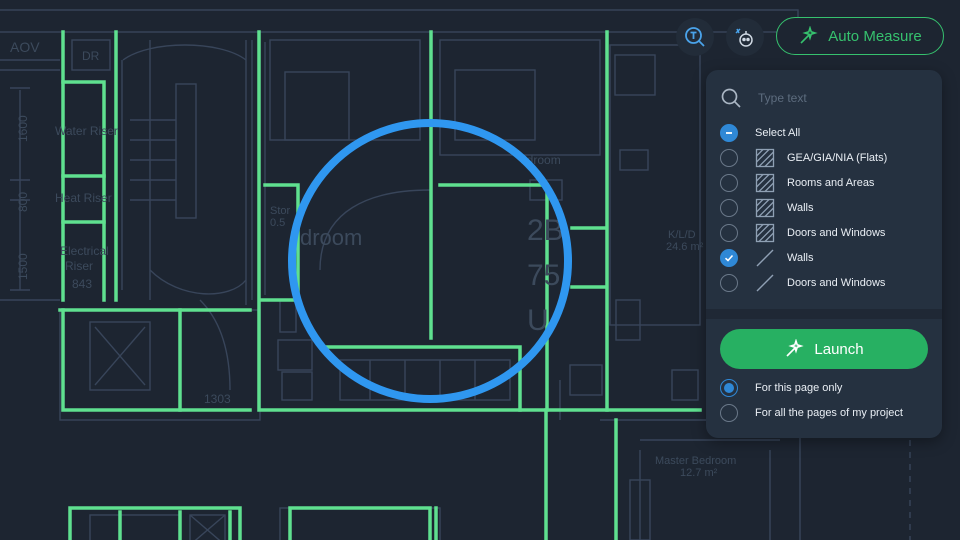  Describe the element at coordinates (778, 133) in the screenshot. I see `select-all-label: Select All` at that location.